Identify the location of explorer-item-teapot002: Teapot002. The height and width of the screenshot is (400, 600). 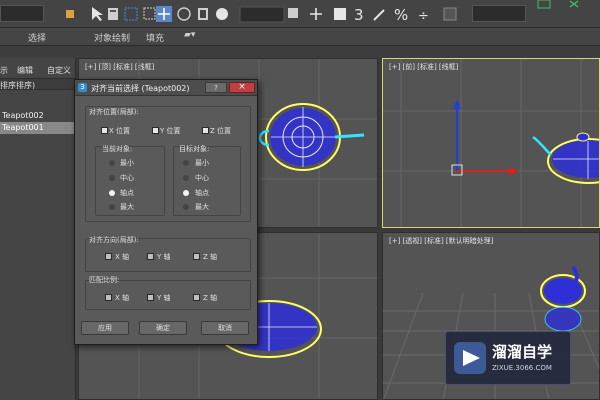
(23, 115).